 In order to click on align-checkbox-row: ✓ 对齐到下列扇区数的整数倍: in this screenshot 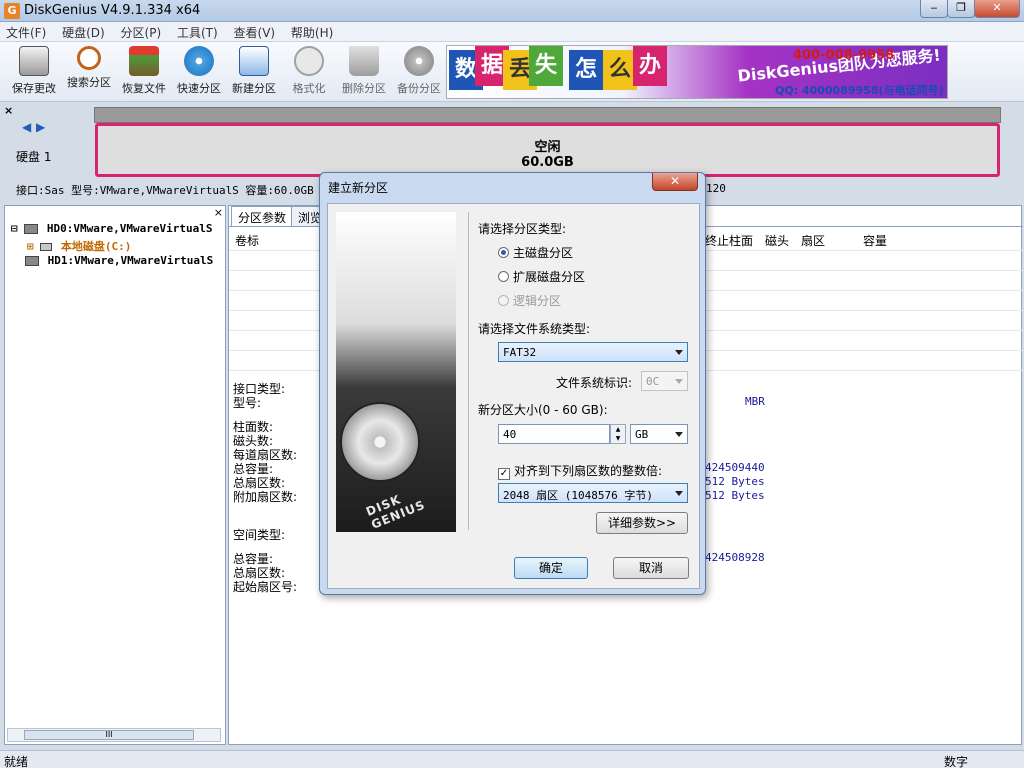, I will do `click(580, 471)`.